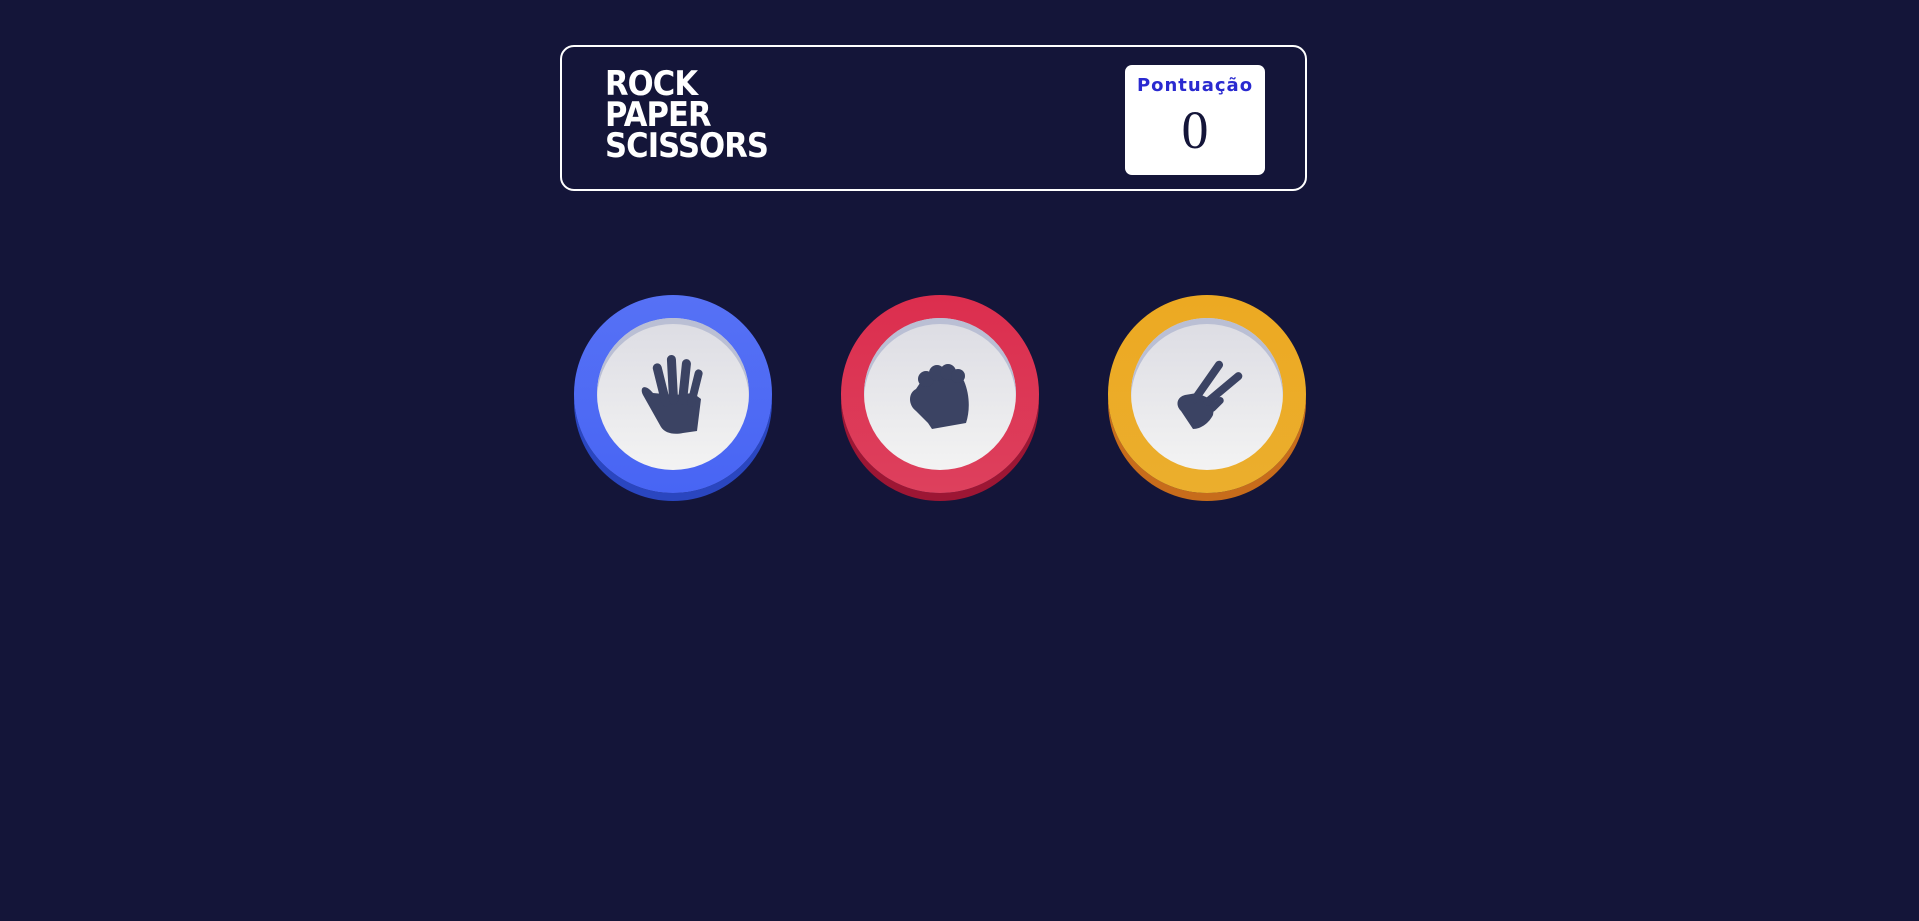 The image size is (1919, 921). Describe the element at coordinates (1195, 130) in the screenshot. I see `score-value: 0` at that location.